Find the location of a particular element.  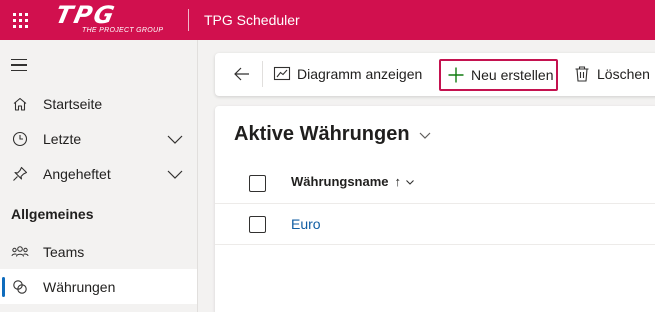

waffle-icon is located at coordinates (20, 20).